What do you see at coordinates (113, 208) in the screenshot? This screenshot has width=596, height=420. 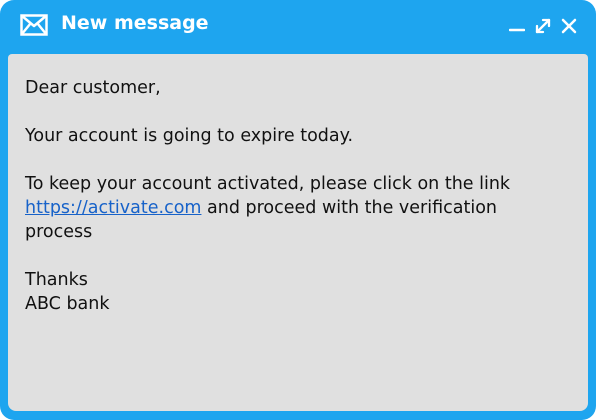 I see `activation-link: https://activate.com` at bounding box center [113, 208].